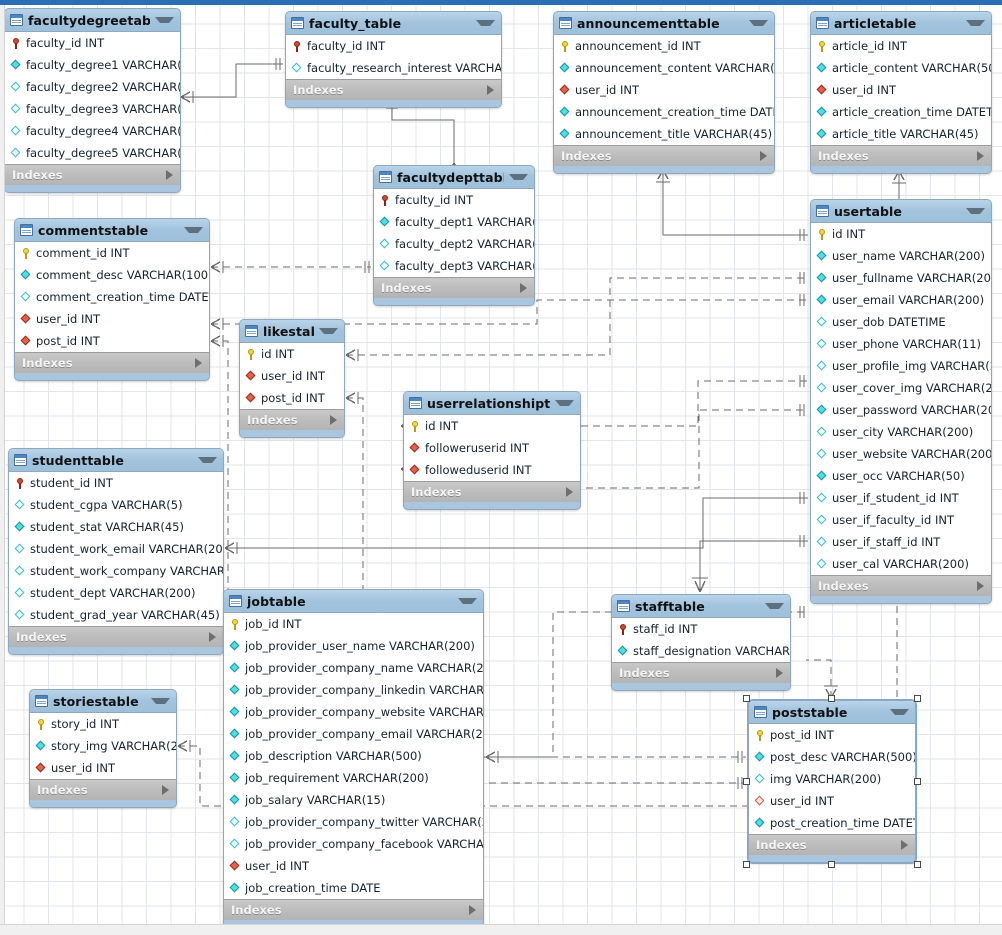 The width and height of the screenshot is (1002, 935). I want to click on indexes-section-userrelationshiptable: Indexes, so click(492, 491).